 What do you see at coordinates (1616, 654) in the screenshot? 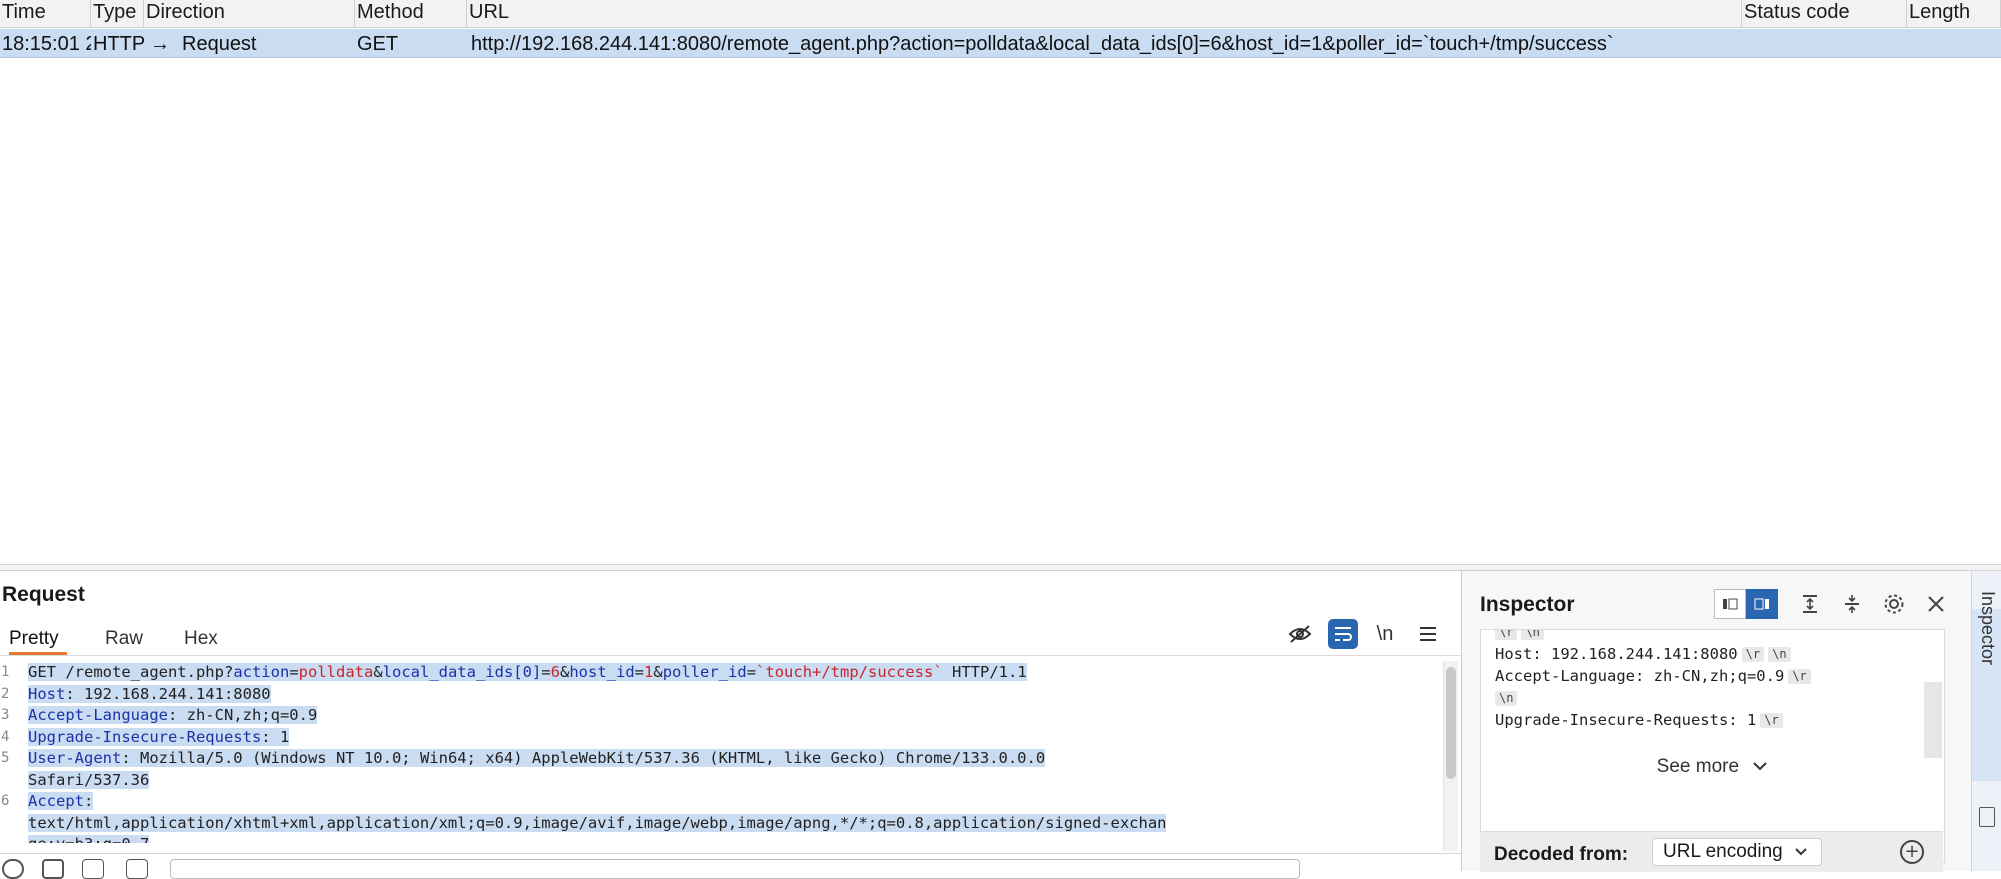
I see `header-line-text: Host: 192.168.244.141:8080` at bounding box center [1616, 654].